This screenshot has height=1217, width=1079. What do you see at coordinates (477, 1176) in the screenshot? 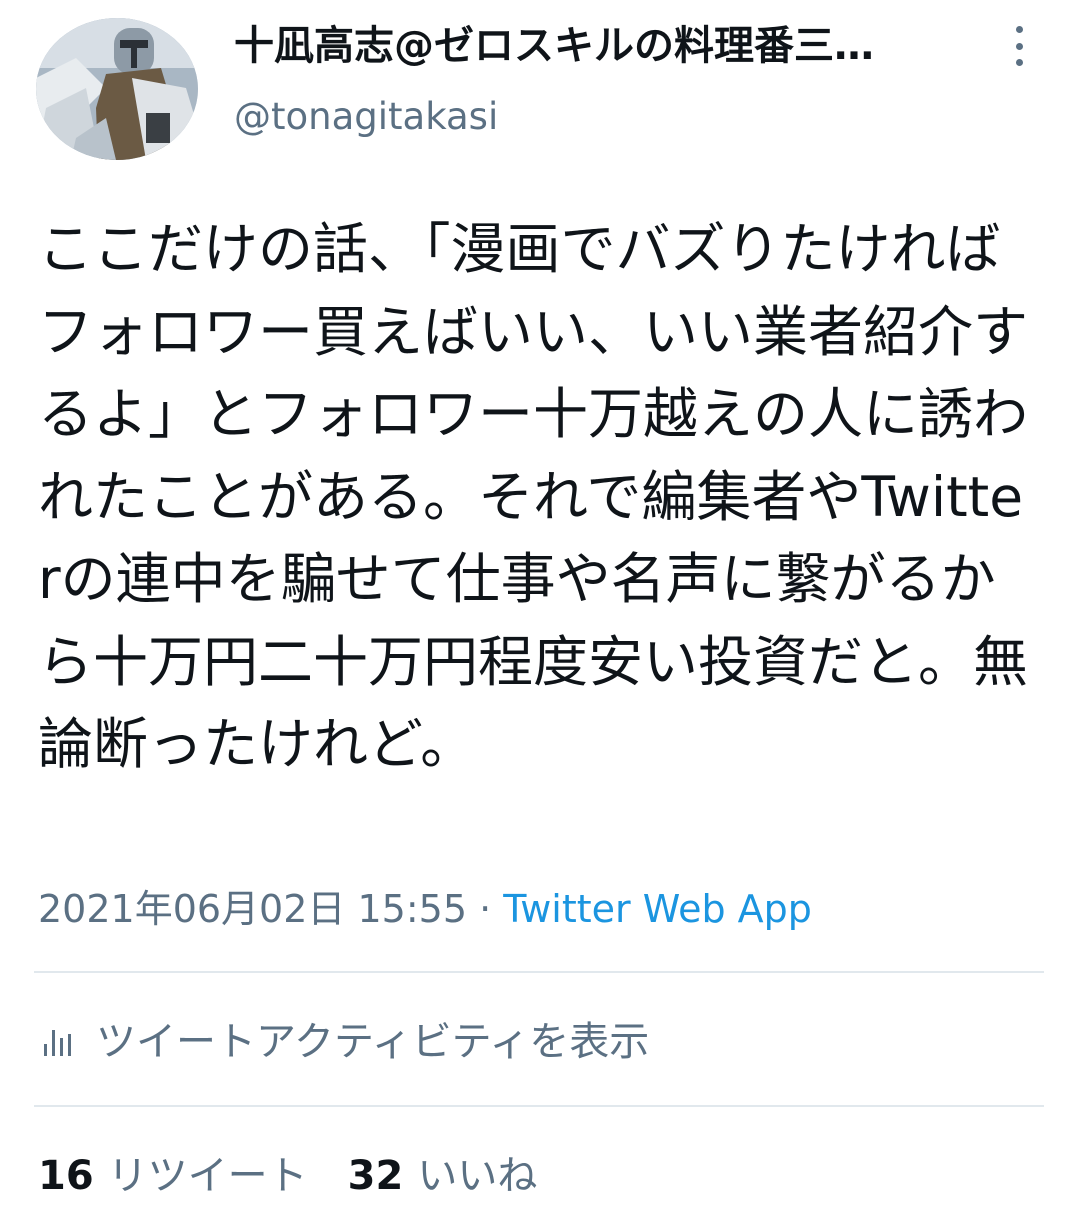
I see `likes-label: いいね` at bounding box center [477, 1176].